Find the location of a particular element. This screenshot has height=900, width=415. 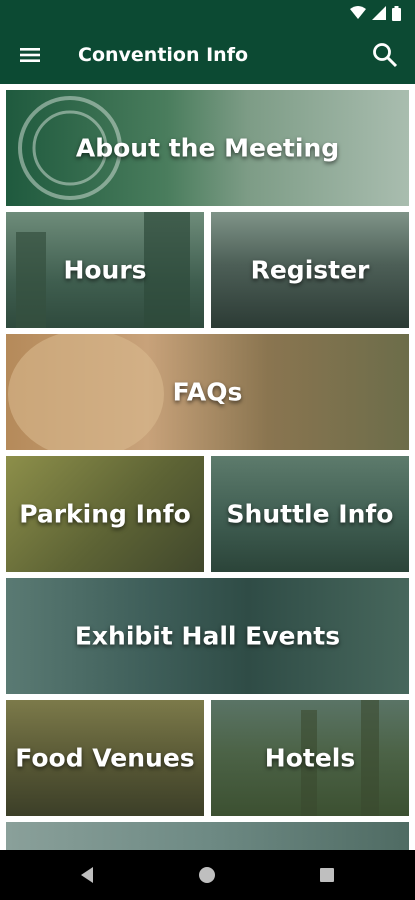

tile-register: Register is located at coordinates (310, 270).